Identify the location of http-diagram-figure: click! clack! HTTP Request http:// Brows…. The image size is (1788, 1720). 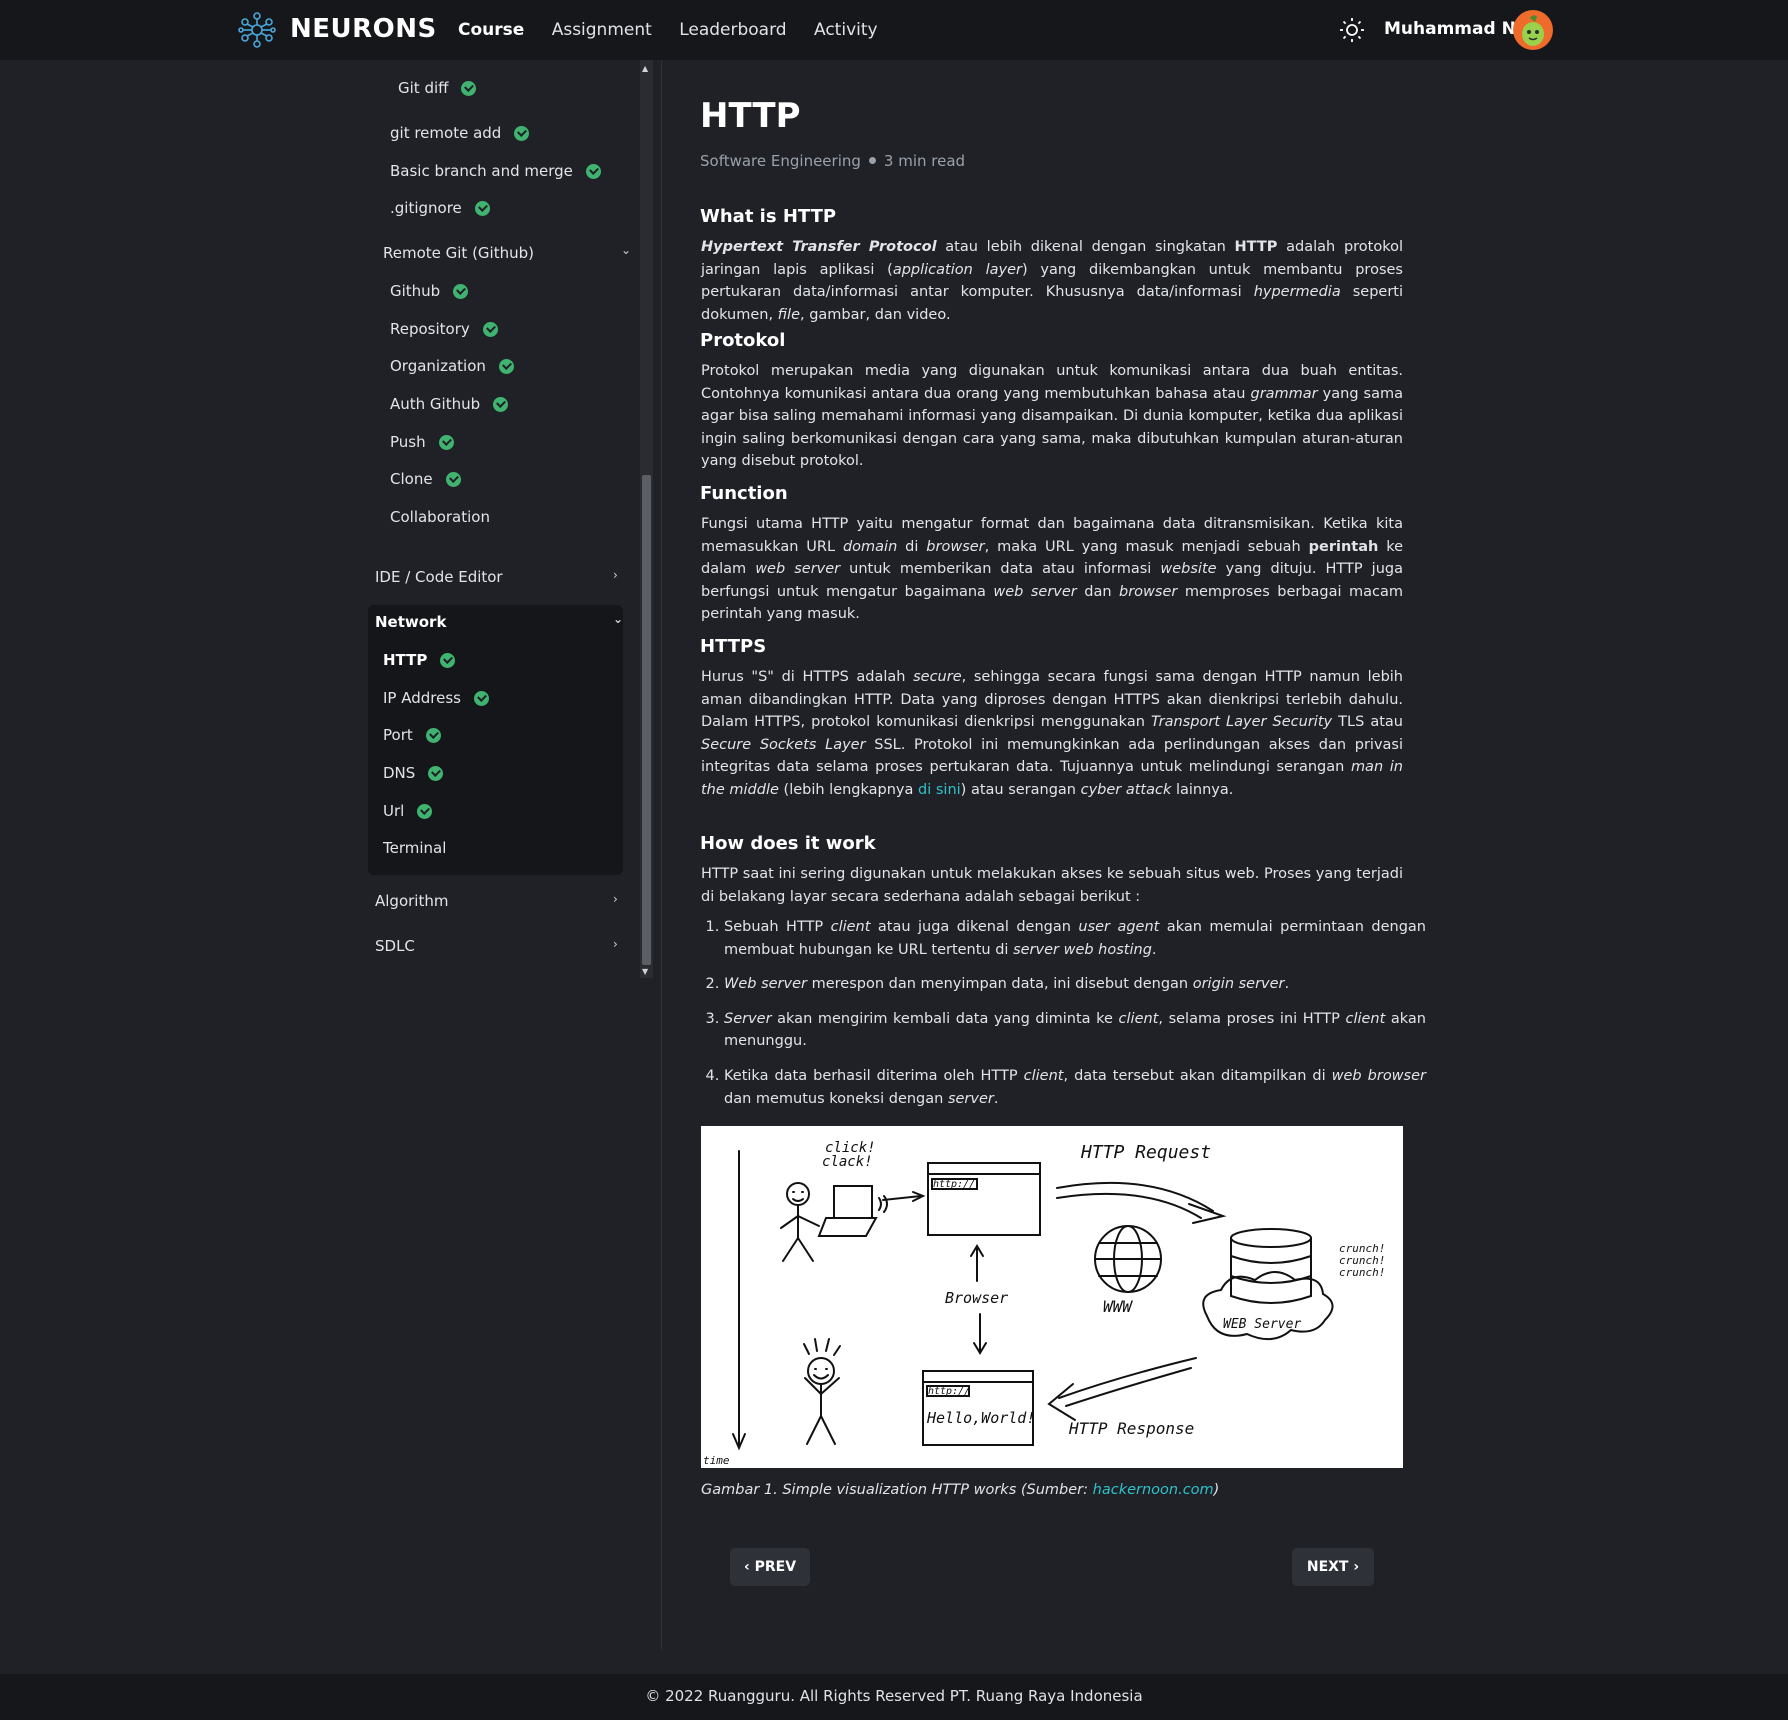
(1052, 1297).